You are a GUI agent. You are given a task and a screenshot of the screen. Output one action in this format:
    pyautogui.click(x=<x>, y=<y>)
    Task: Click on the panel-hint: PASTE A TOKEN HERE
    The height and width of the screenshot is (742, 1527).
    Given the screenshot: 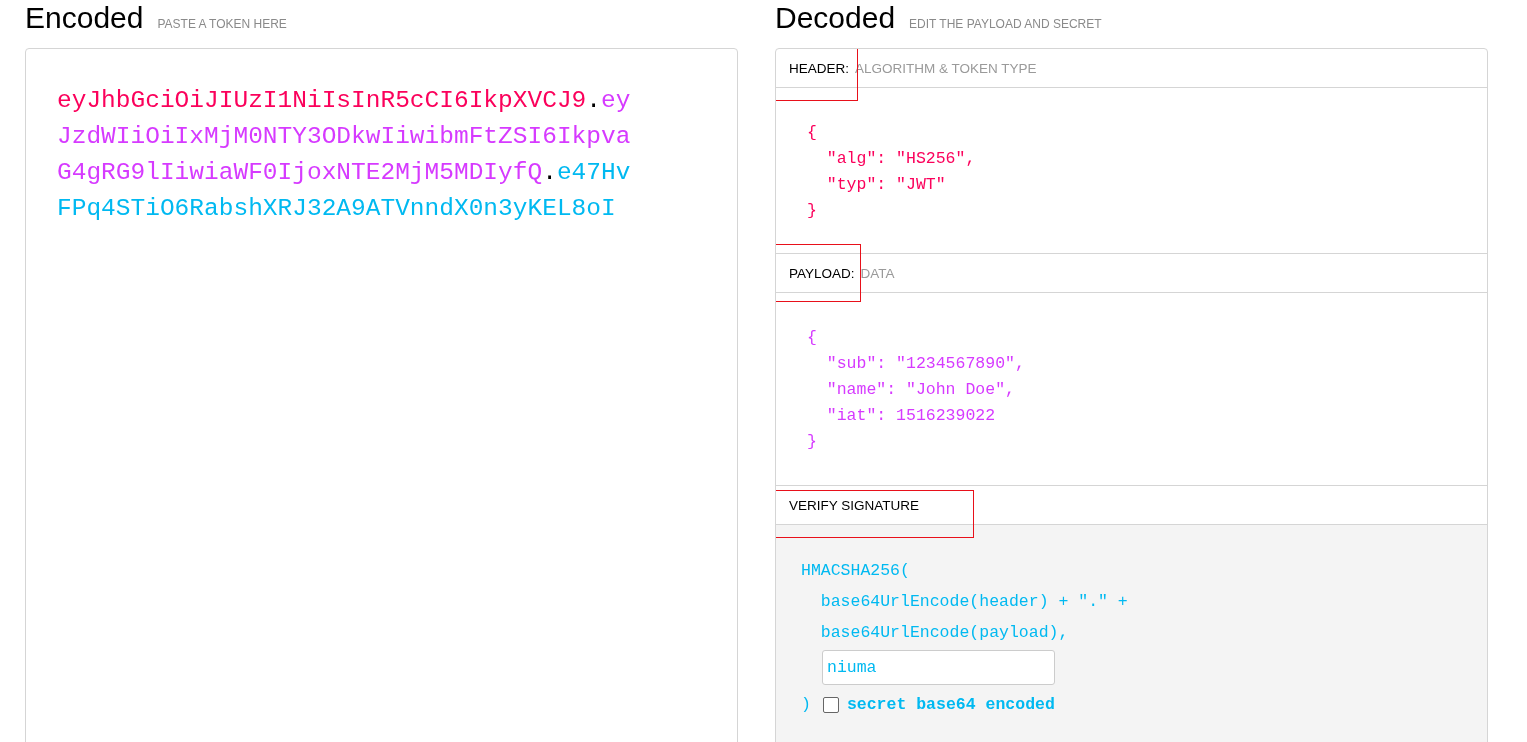 What is the action you would take?
    pyautogui.click(x=222, y=24)
    